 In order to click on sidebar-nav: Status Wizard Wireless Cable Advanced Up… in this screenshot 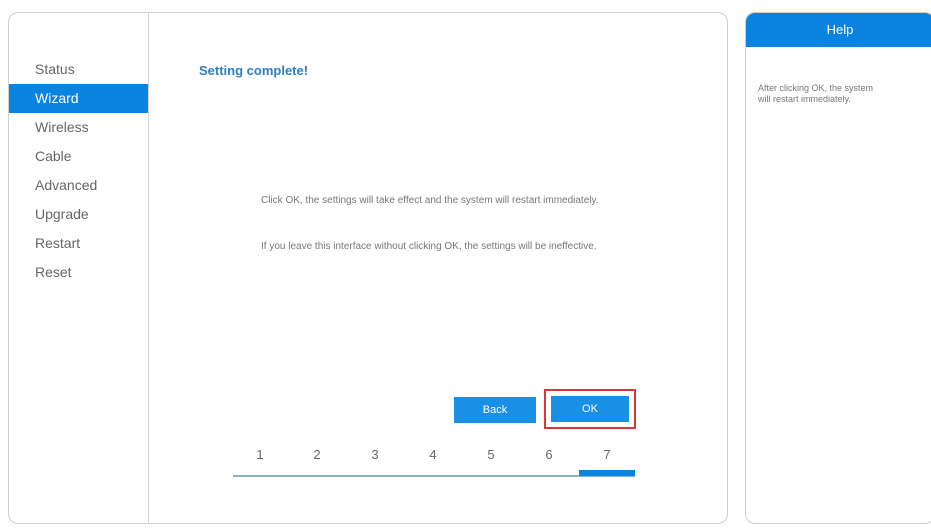, I will do `click(79, 268)`.